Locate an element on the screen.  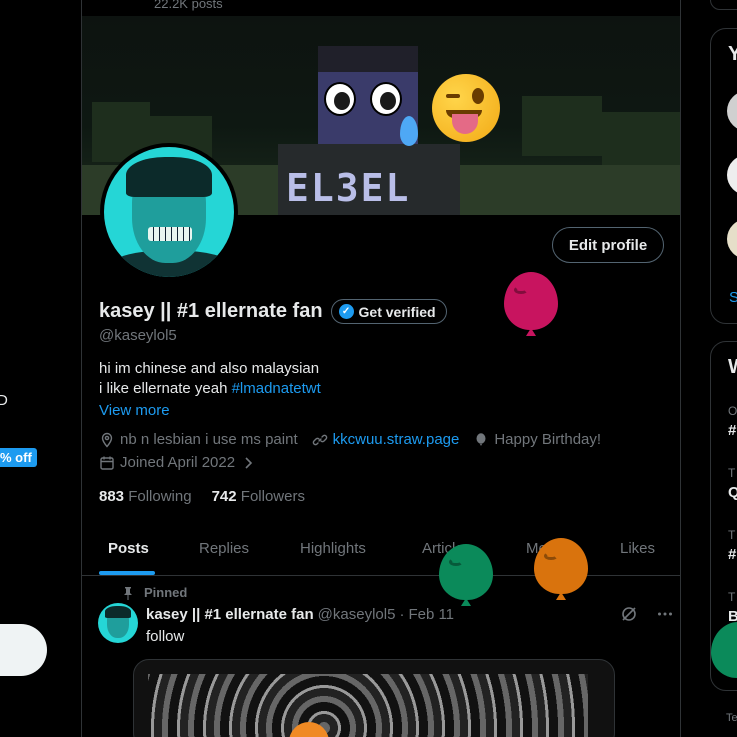
following-link: 883 Following is located at coordinates (145, 496).